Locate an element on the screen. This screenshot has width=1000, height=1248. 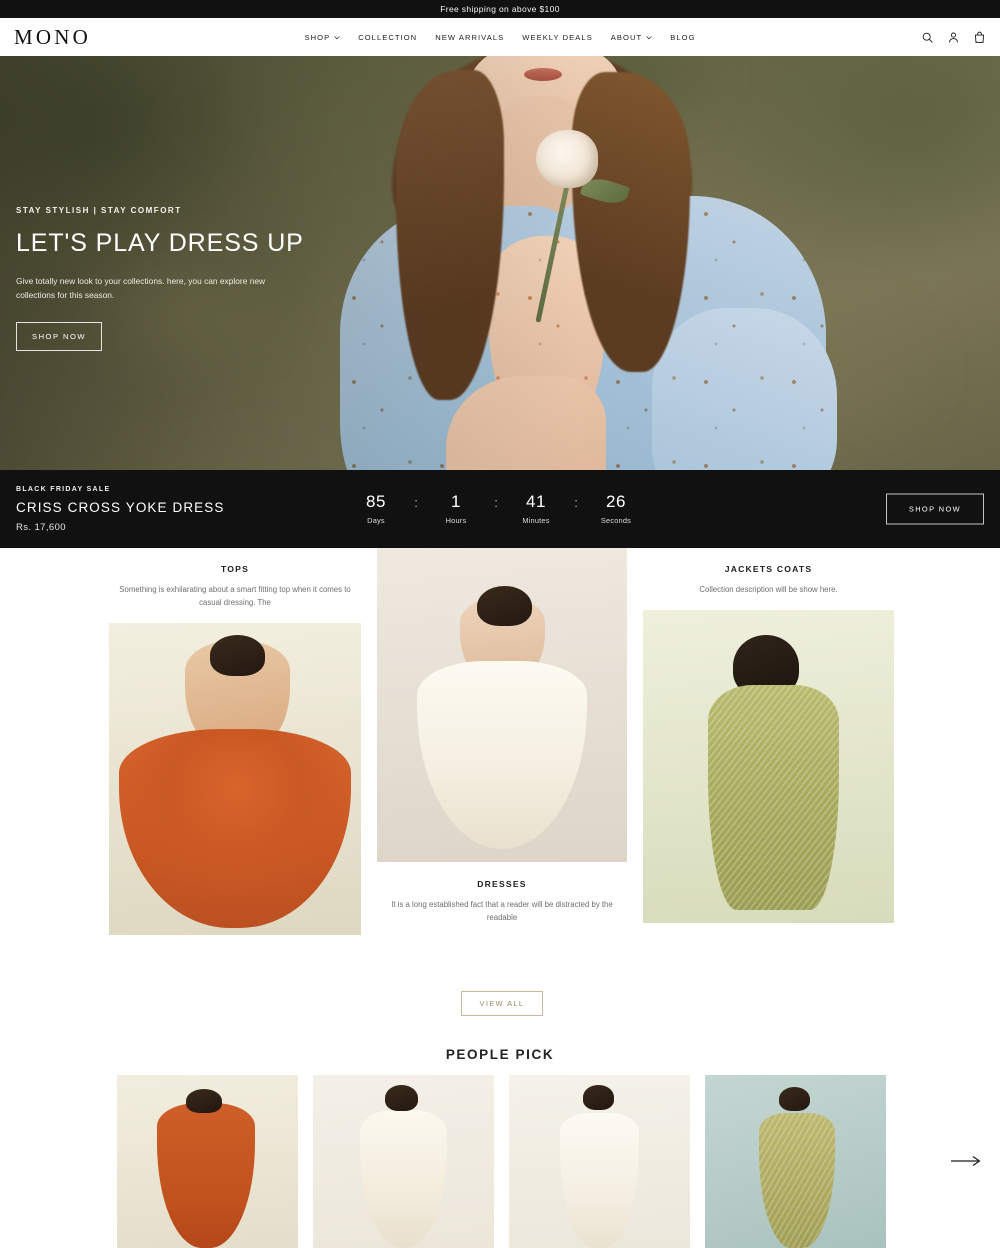
nav-item-label: BLOG is located at coordinates (683, 37).